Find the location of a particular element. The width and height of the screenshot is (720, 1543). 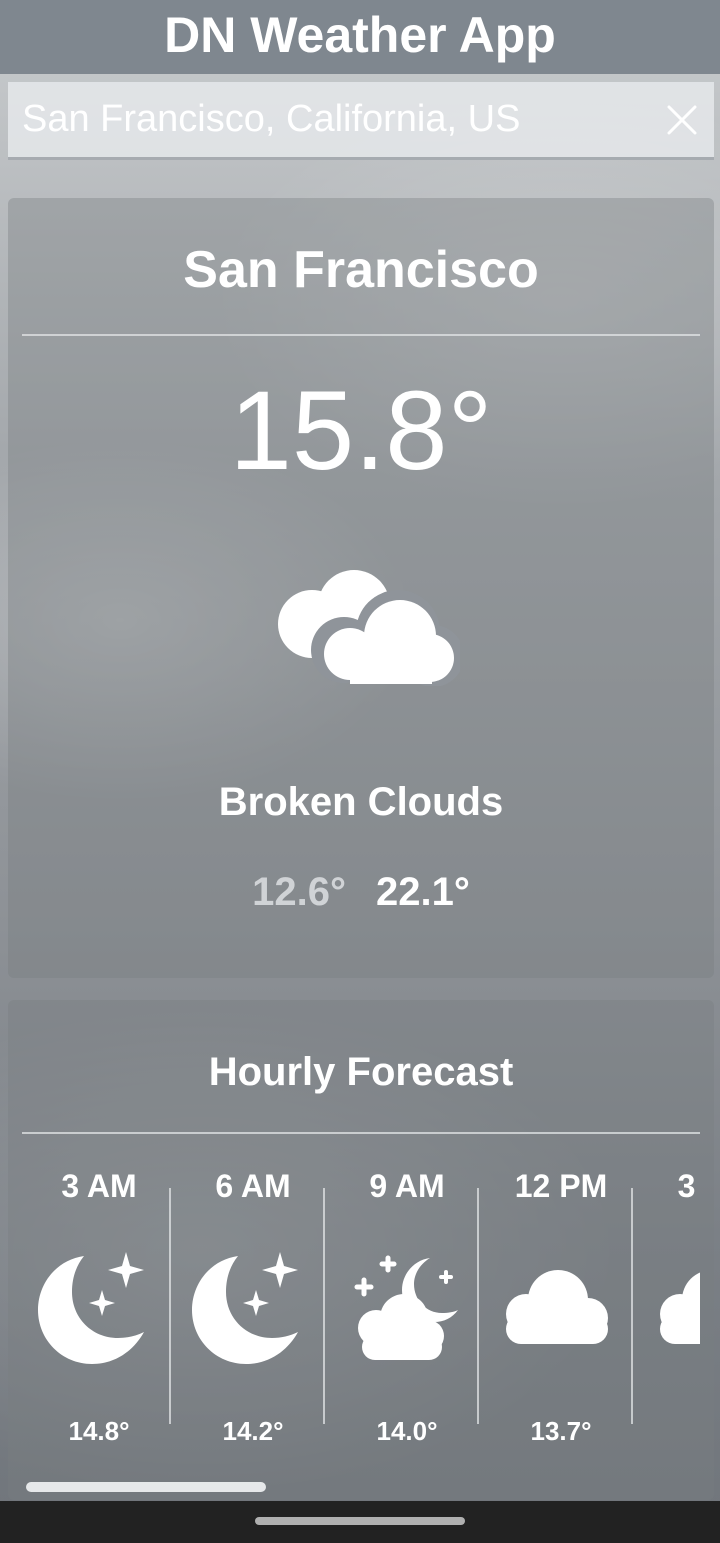

hour-time: 12 PM is located at coordinates (561, 1186).